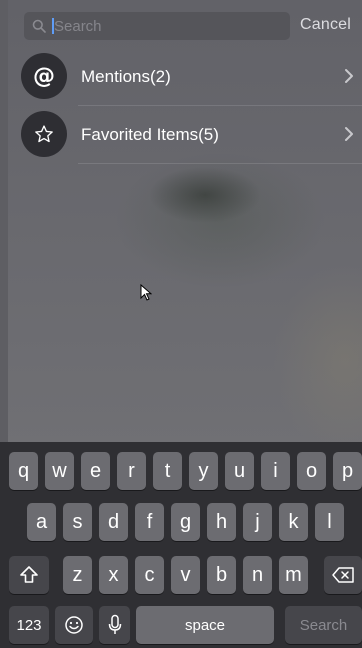 Image resolution: width=362 pixels, height=648 pixels. What do you see at coordinates (39, 26) in the screenshot?
I see `search-icon` at bounding box center [39, 26].